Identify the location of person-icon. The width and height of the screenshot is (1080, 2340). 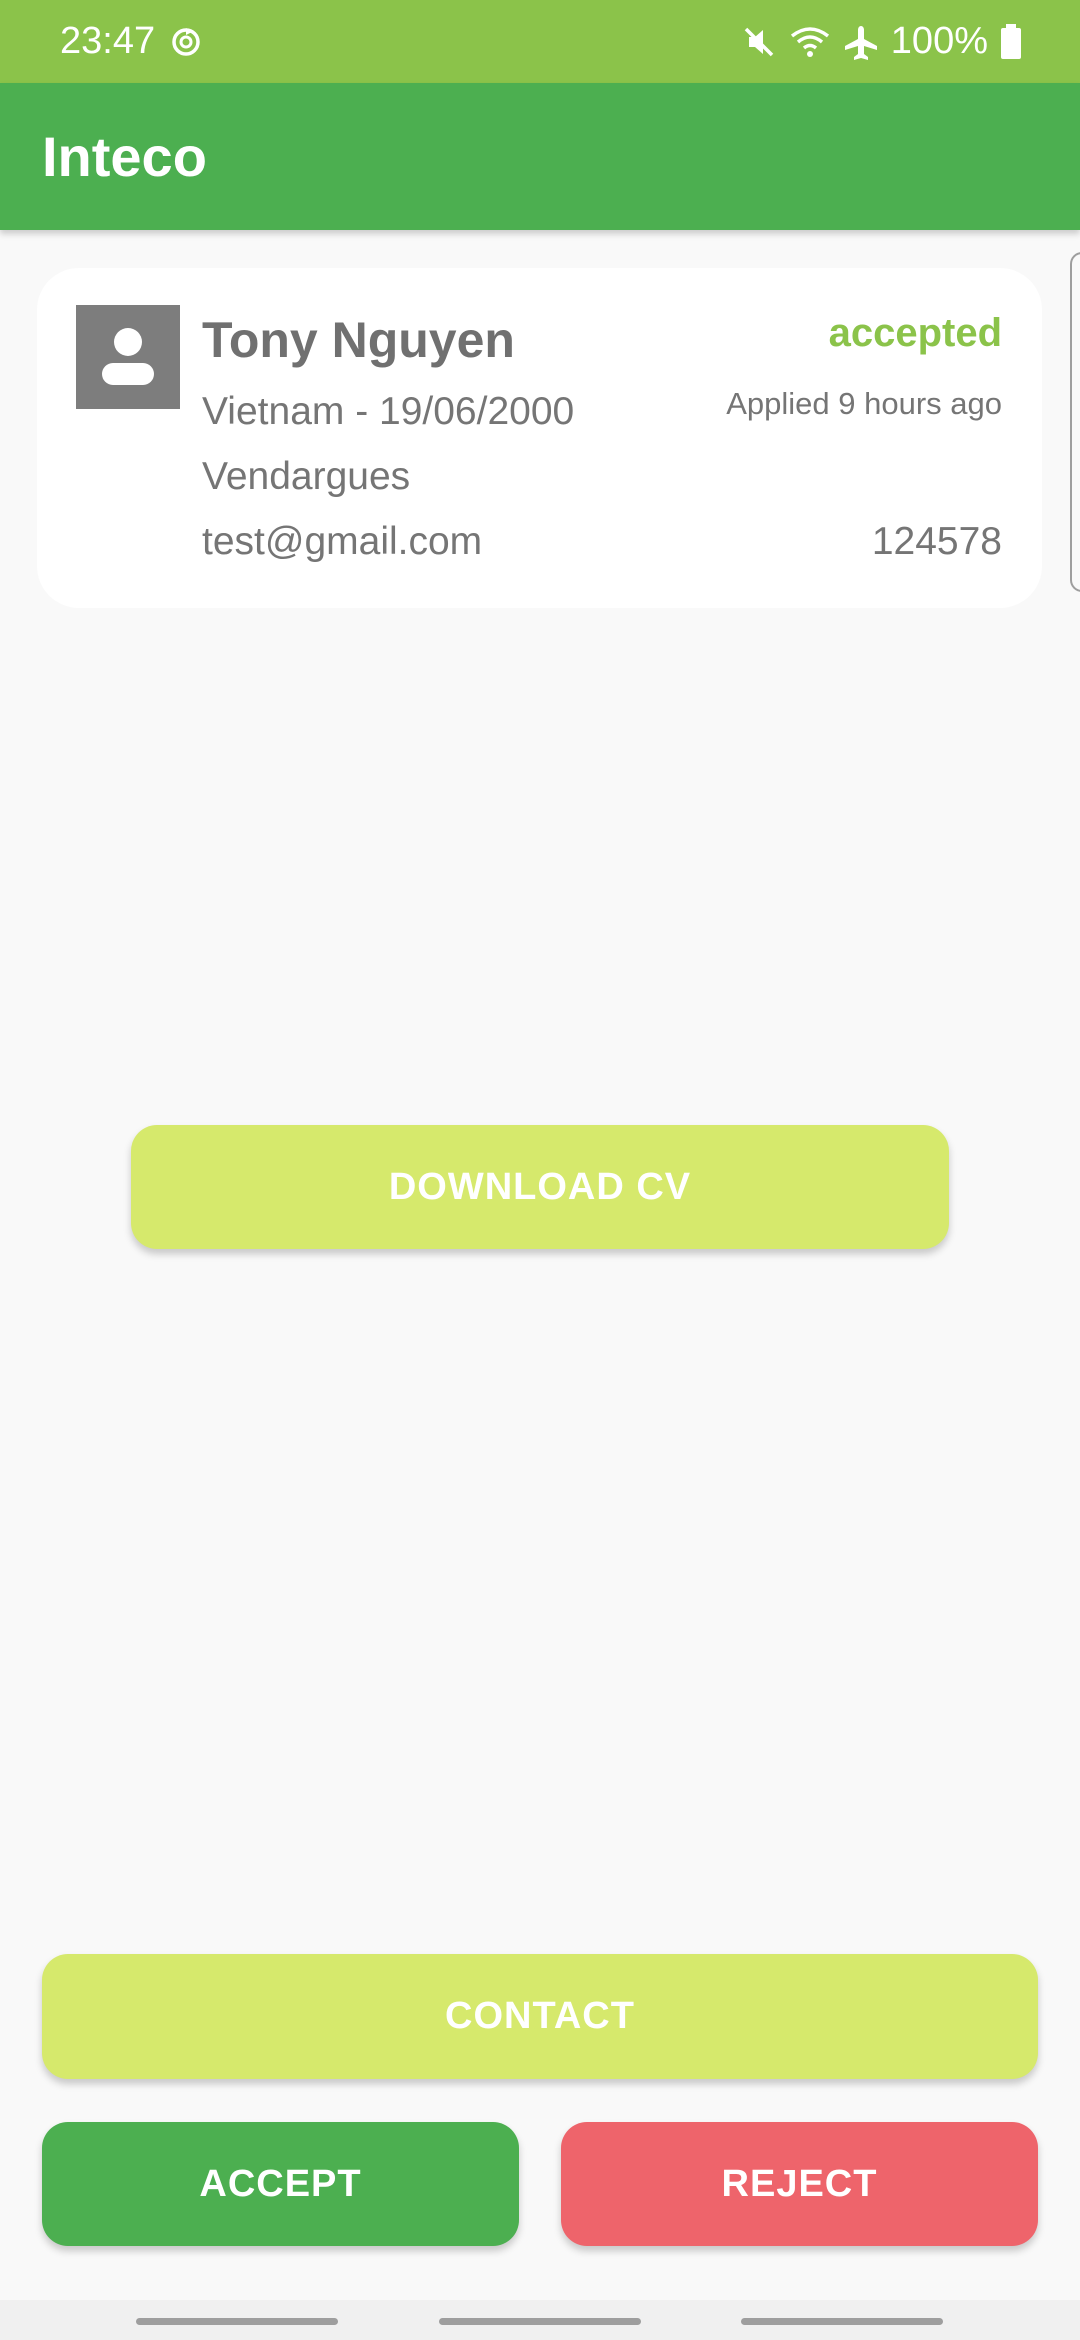
(128, 357).